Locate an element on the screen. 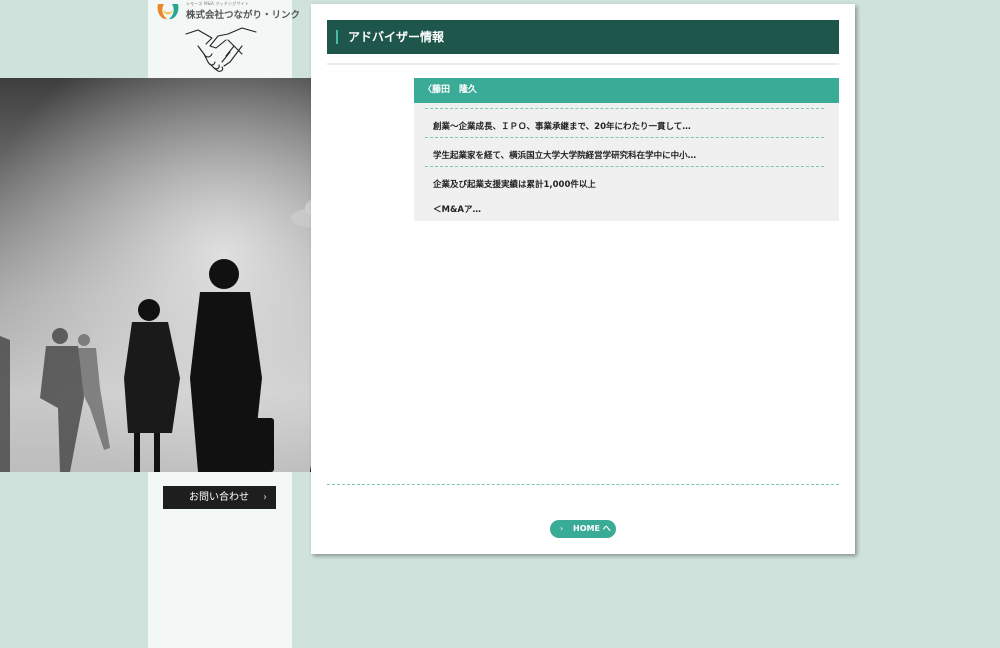 This screenshot has height=648, width=1000. contact-button-label: お問い合わせ is located at coordinates (219, 497).